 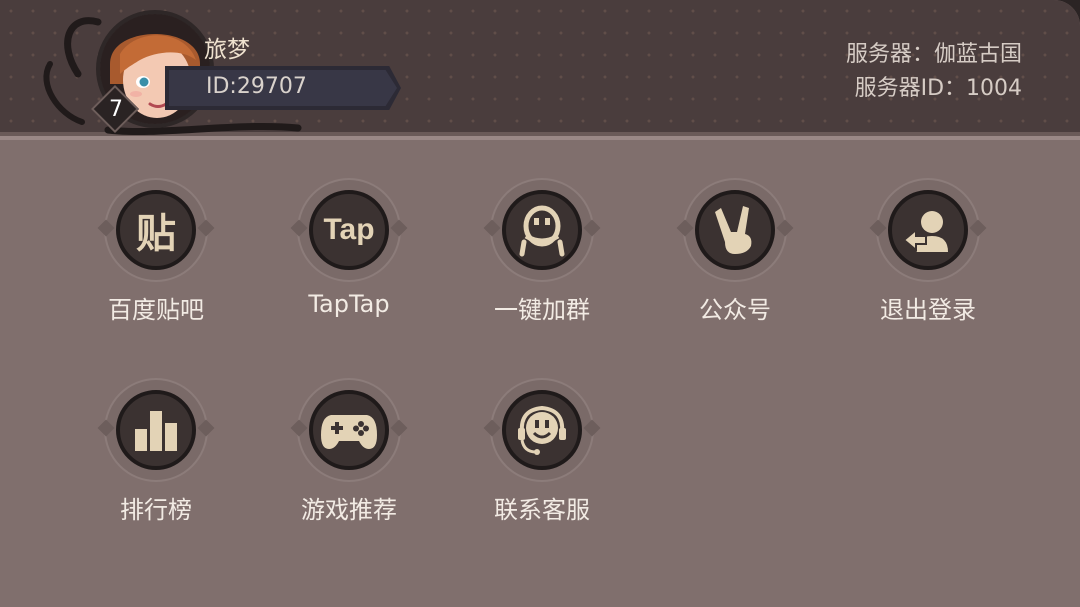 What do you see at coordinates (542, 310) in the screenshot?
I see `menu-item-label: 一键加群` at bounding box center [542, 310].